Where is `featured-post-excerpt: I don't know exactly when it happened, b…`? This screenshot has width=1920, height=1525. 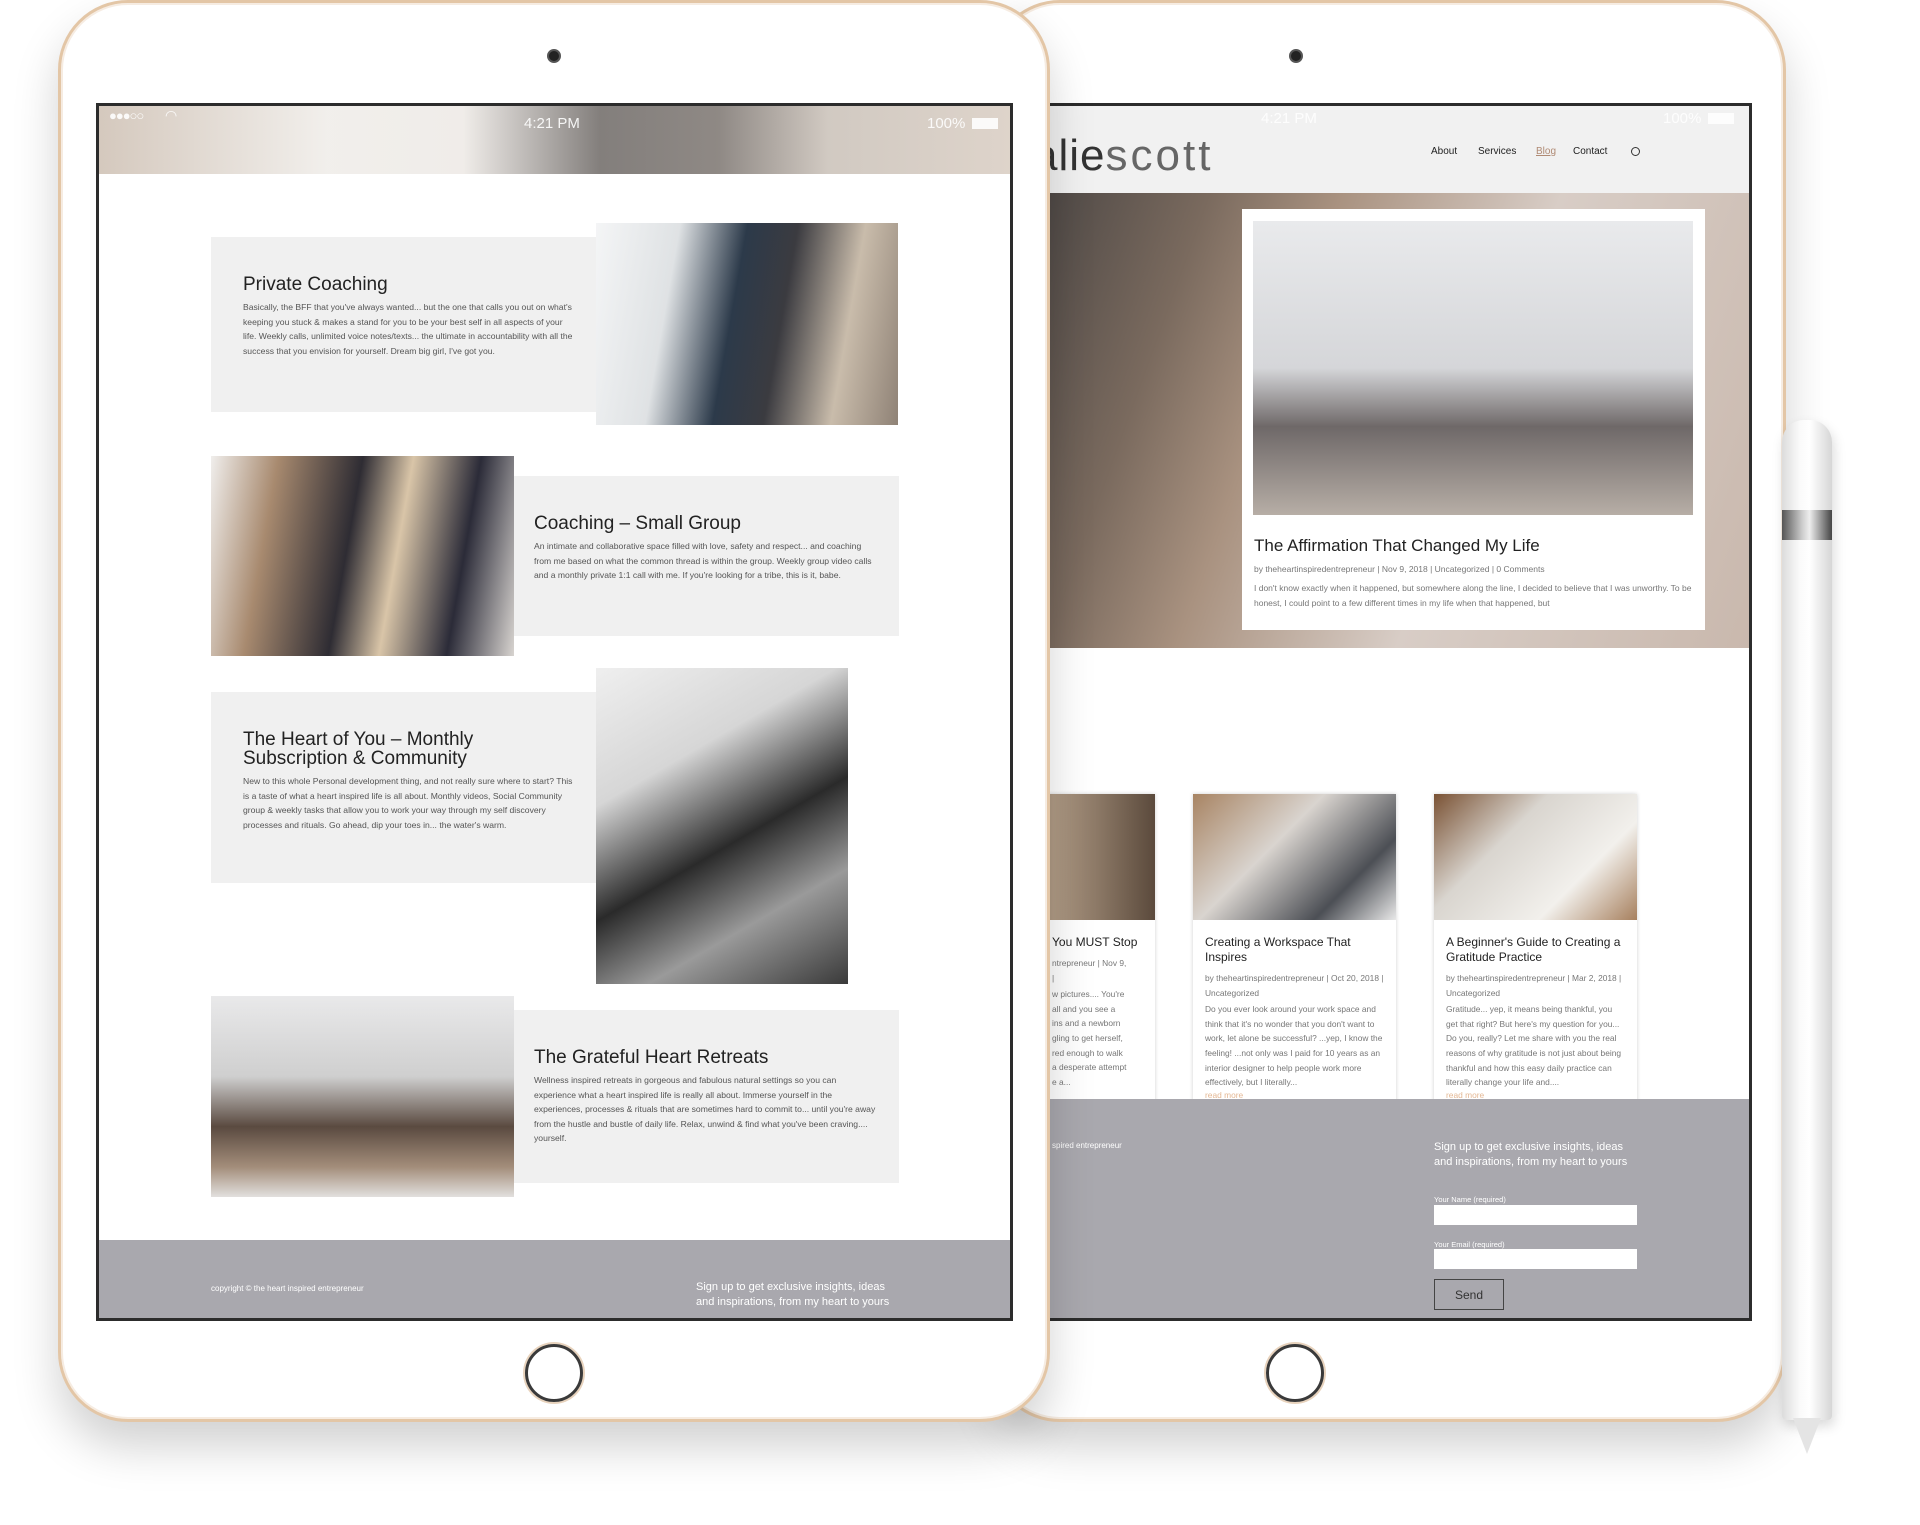
featured-post-excerpt: I don't know exactly when it happened, b… is located at coordinates (1473, 595).